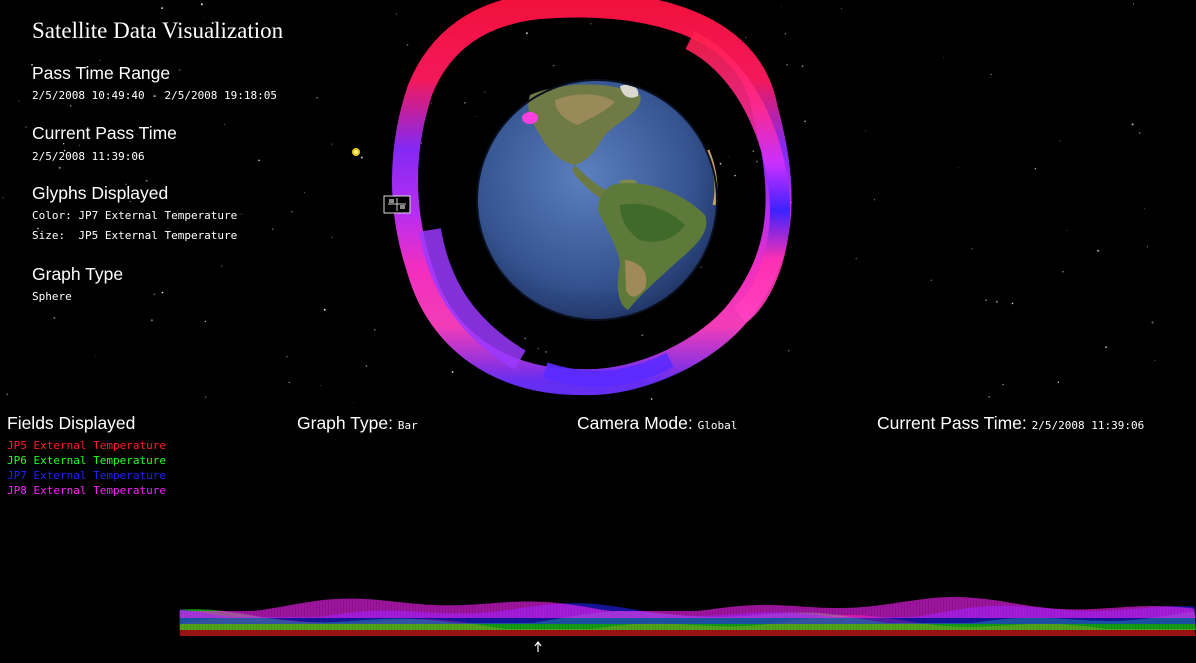 The width and height of the screenshot is (1196, 663). What do you see at coordinates (397, 204) in the screenshot?
I see `satellite-icon` at bounding box center [397, 204].